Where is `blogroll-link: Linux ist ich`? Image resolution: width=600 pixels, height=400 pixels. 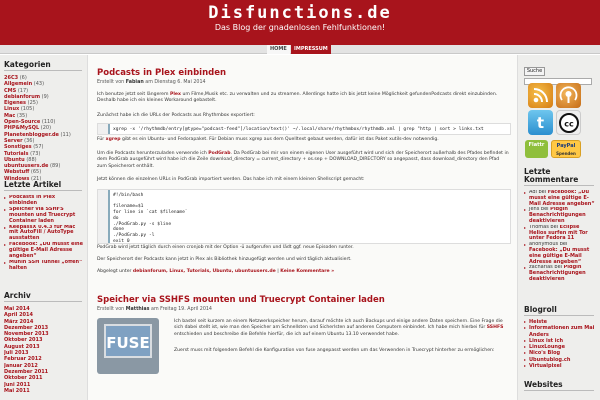 blogroll-link: Linux ist ich is located at coordinates (546, 341).